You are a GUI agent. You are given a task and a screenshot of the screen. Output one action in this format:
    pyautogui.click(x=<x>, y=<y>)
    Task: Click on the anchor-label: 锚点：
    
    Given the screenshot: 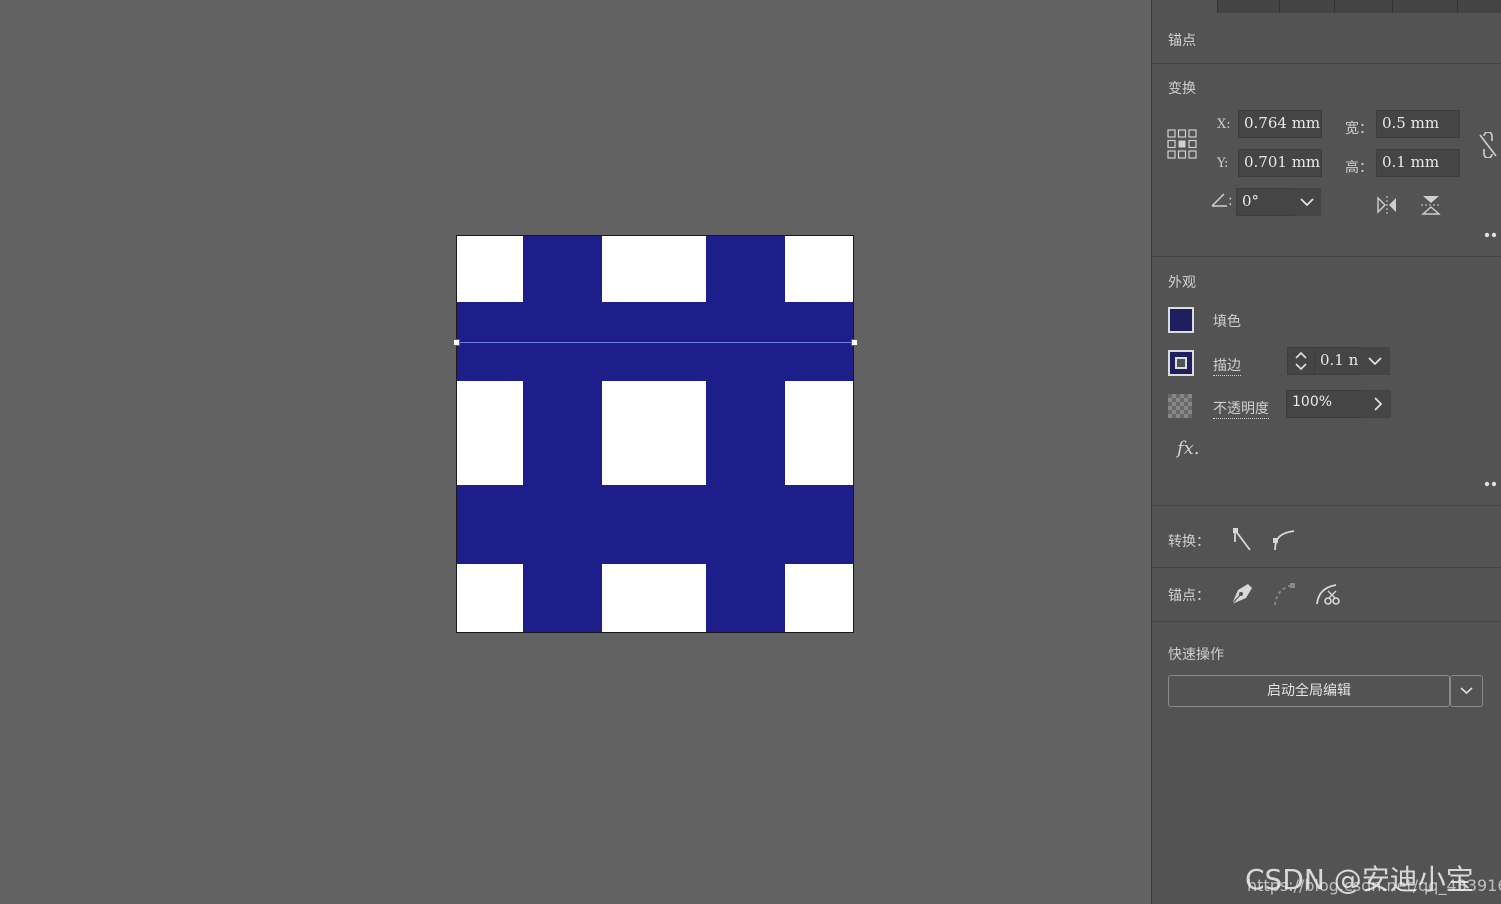 What is the action you would take?
    pyautogui.click(x=1189, y=596)
    